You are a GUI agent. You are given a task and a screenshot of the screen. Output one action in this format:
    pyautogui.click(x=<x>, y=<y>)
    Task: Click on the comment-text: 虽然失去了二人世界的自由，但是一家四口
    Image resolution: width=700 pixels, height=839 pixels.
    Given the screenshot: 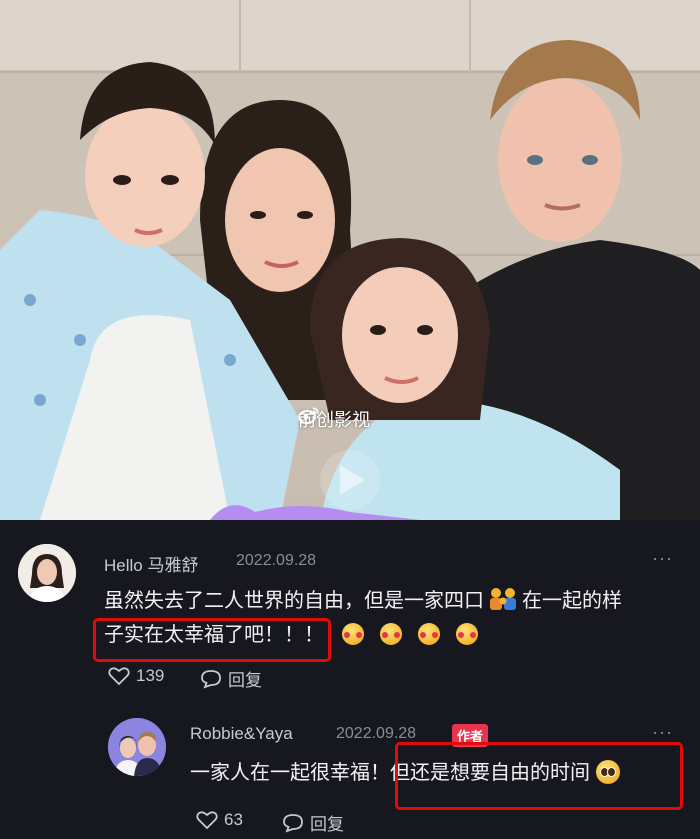 What is the action you would take?
    pyautogui.click(x=294, y=601)
    